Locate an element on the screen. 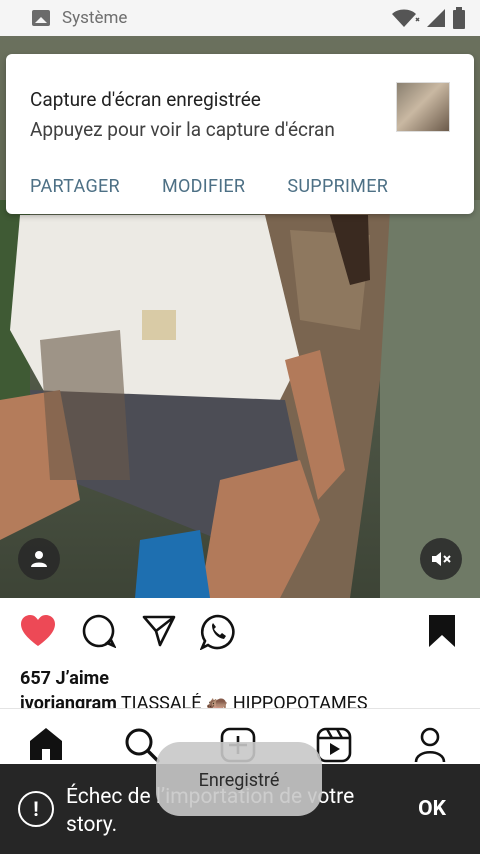 The image size is (480, 854). share-button: PARTAGER is located at coordinates (75, 186).